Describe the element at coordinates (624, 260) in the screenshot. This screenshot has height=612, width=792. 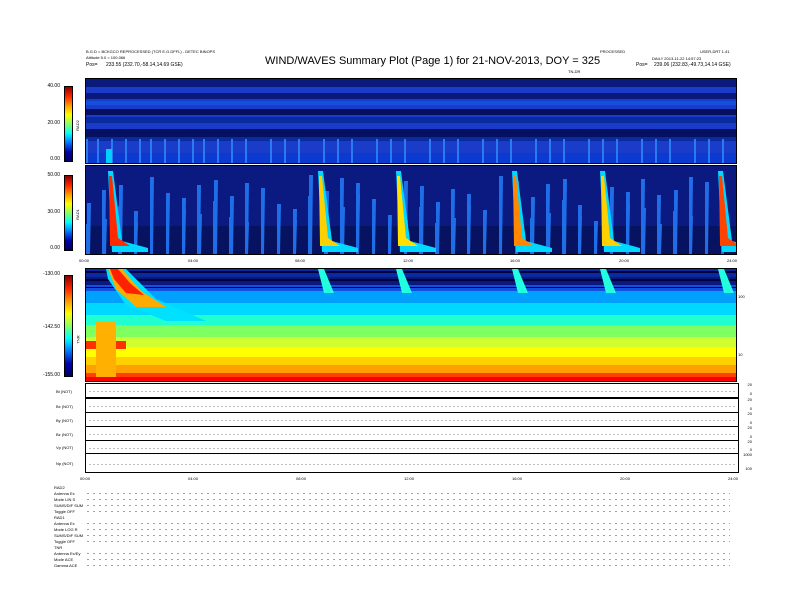
I see `rad1-xtick-5: 20:00` at that location.